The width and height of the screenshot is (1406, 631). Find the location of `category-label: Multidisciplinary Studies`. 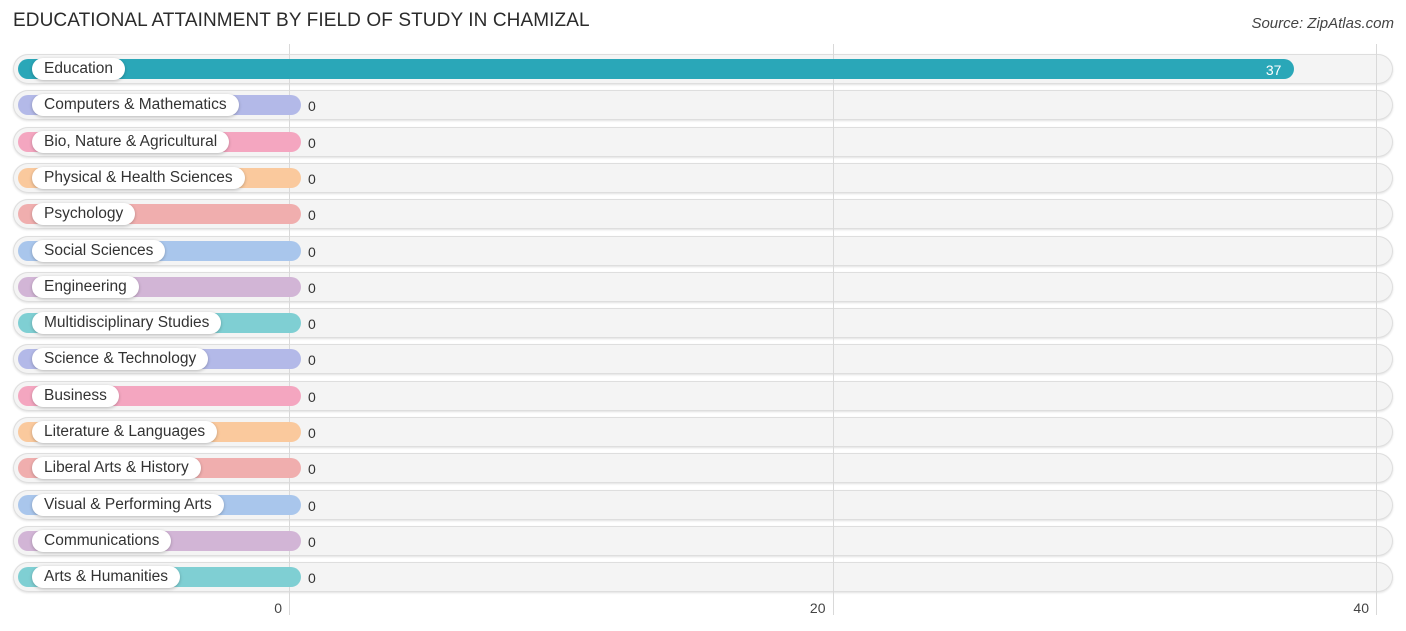

category-label: Multidisciplinary Studies is located at coordinates (127, 323).